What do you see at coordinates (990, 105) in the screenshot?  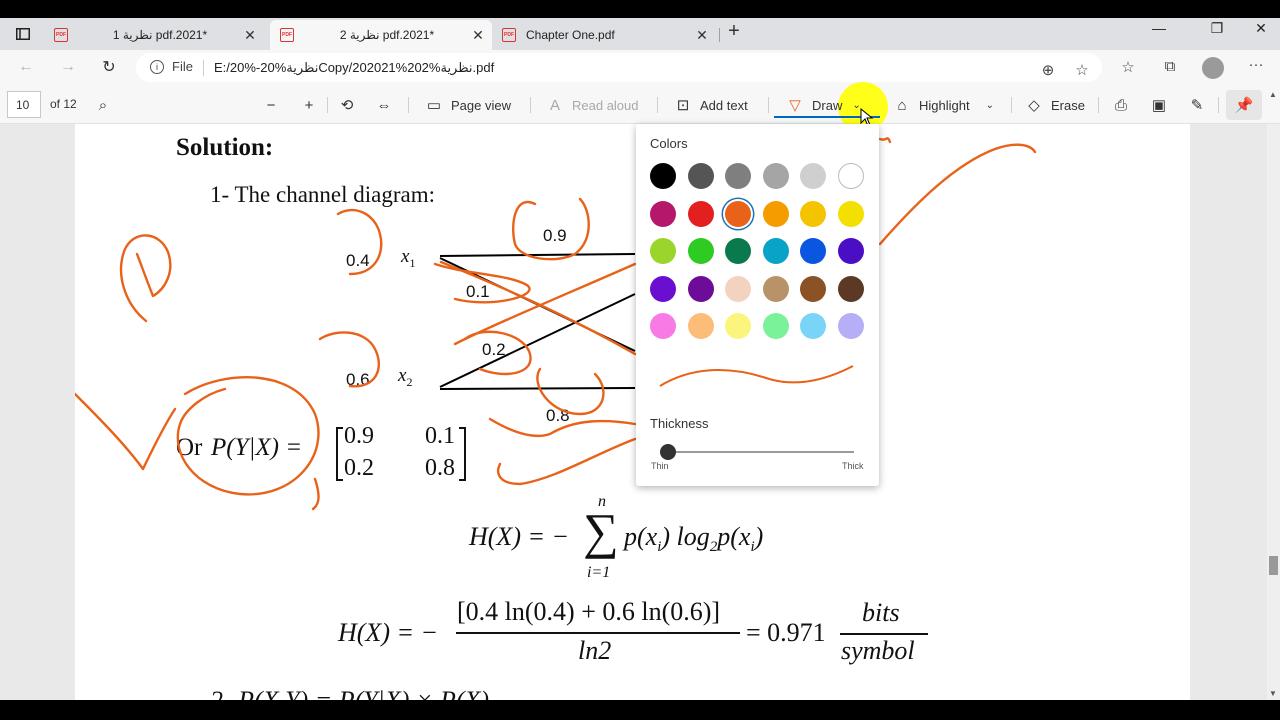 I see `chevron-down-icon: ⌄` at bounding box center [990, 105].